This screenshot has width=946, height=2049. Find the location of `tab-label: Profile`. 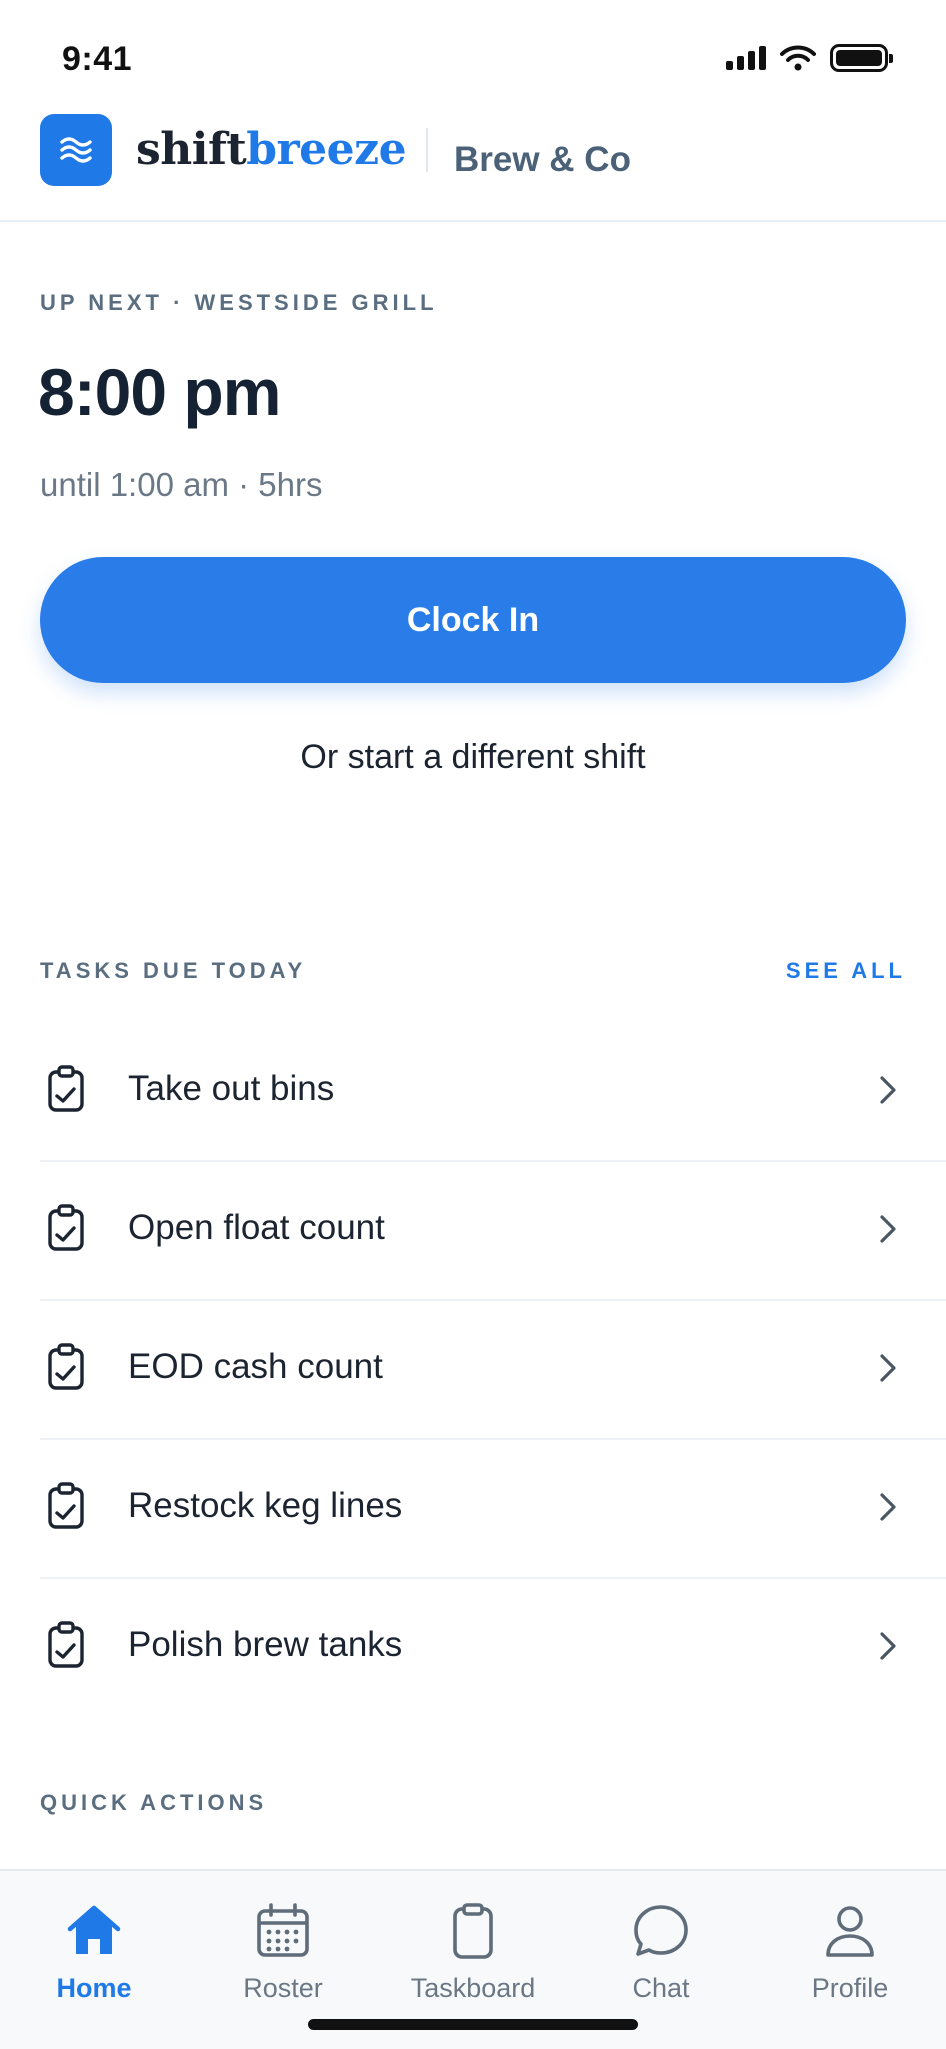

tab-label: Profile is located at coordinates (850, 1988).